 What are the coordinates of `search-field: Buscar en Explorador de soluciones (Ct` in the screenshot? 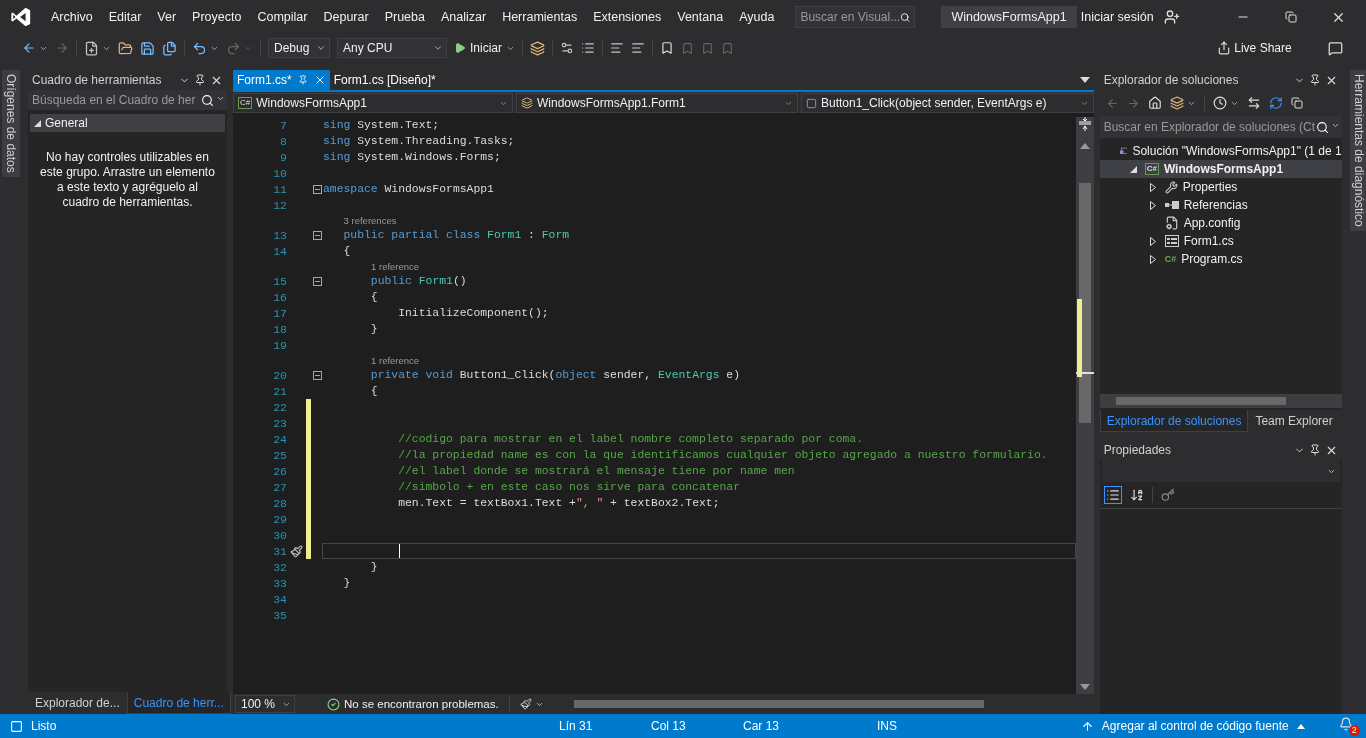 It's located at (1220, 127).